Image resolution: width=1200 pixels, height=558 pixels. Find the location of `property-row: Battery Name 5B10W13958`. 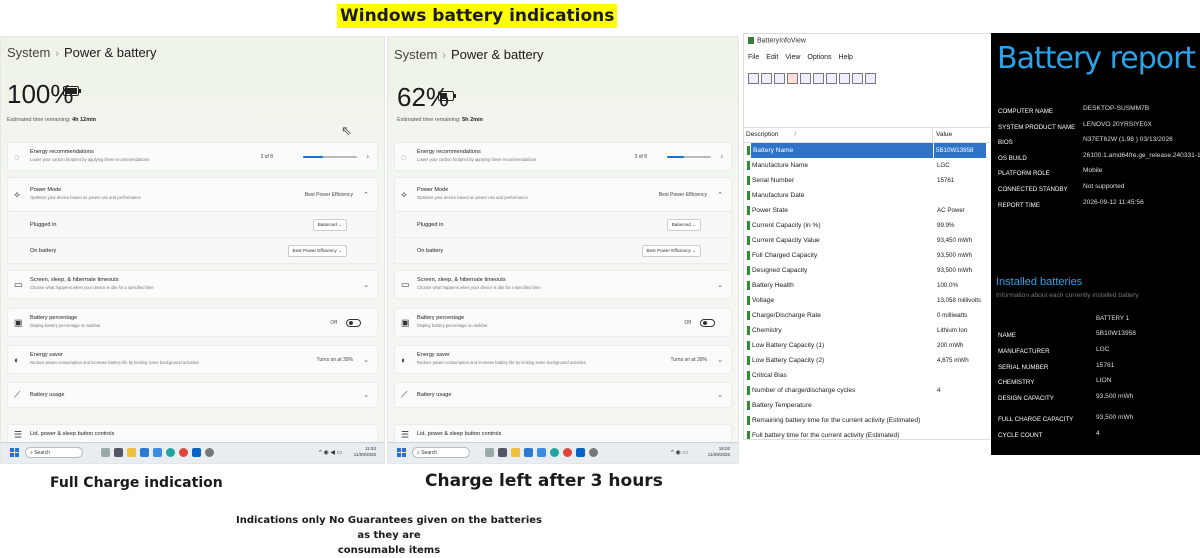

property-row: Battery Name 5B10W13958 is located at coordinates (868, 150).